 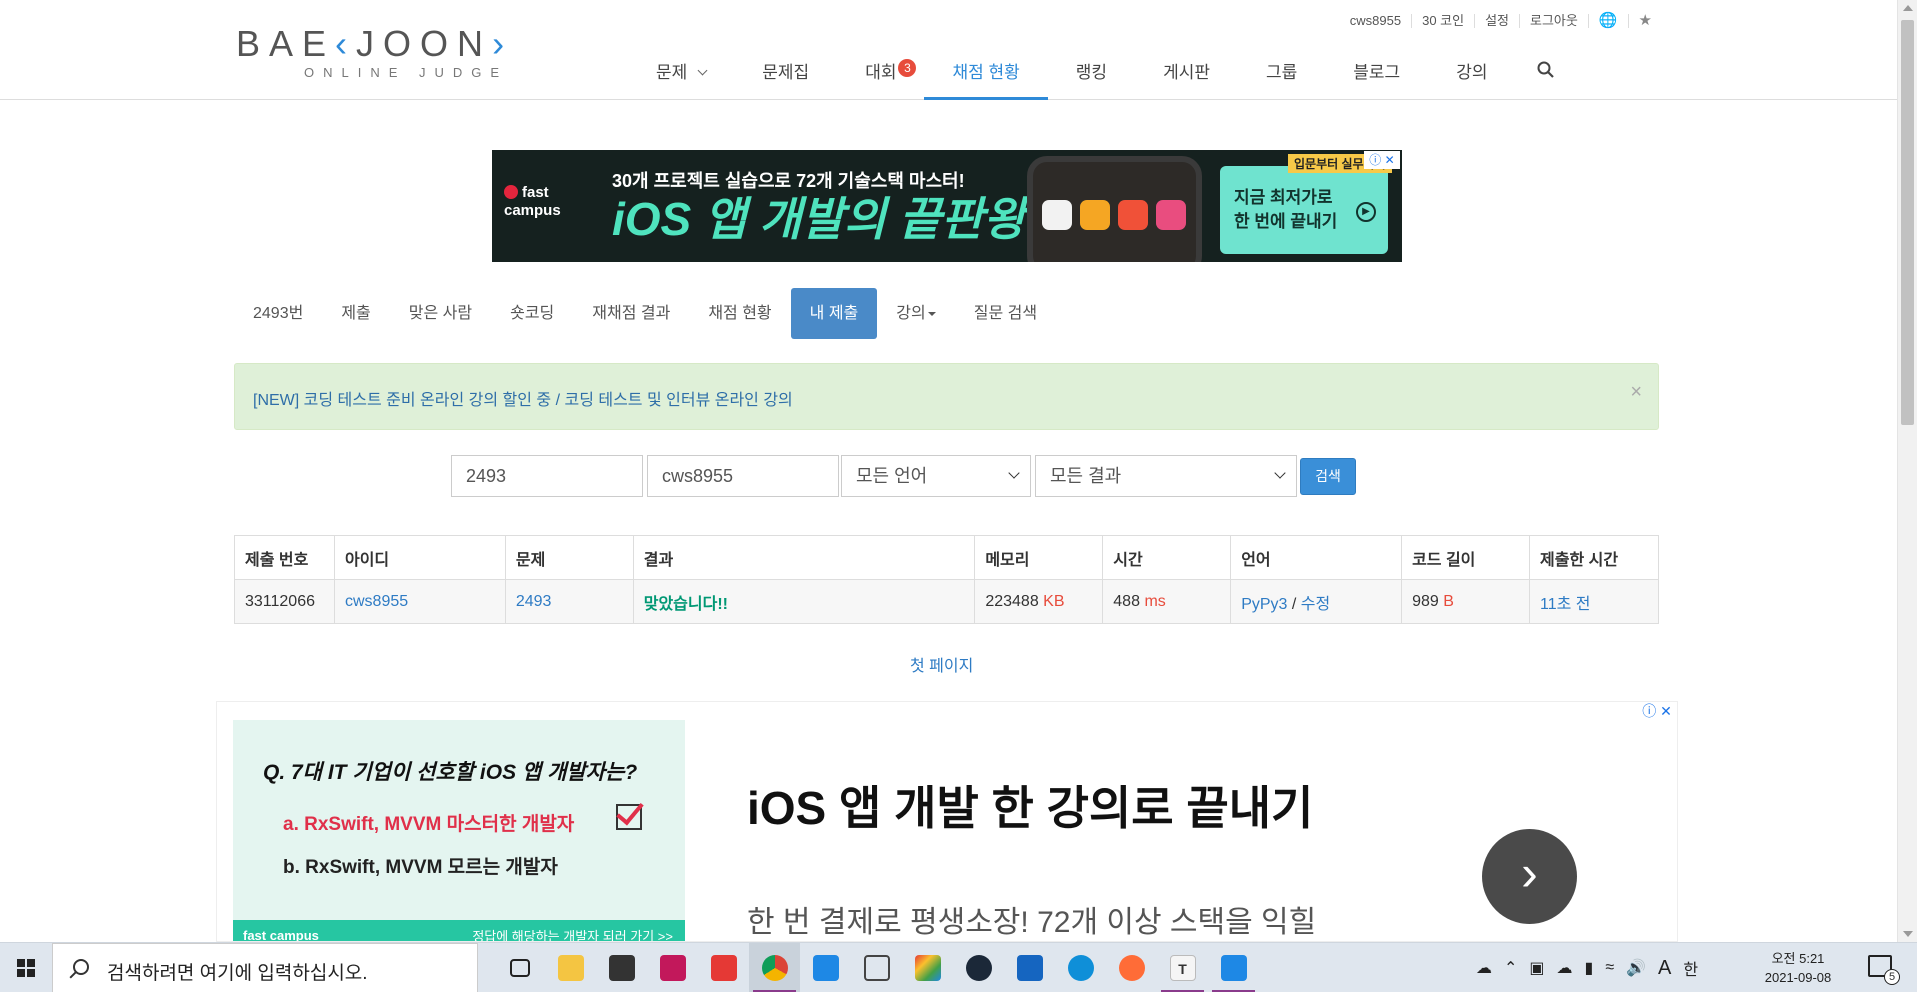 I want to click on first-page-link: 첫 페이지, so click(x=941, y=664).